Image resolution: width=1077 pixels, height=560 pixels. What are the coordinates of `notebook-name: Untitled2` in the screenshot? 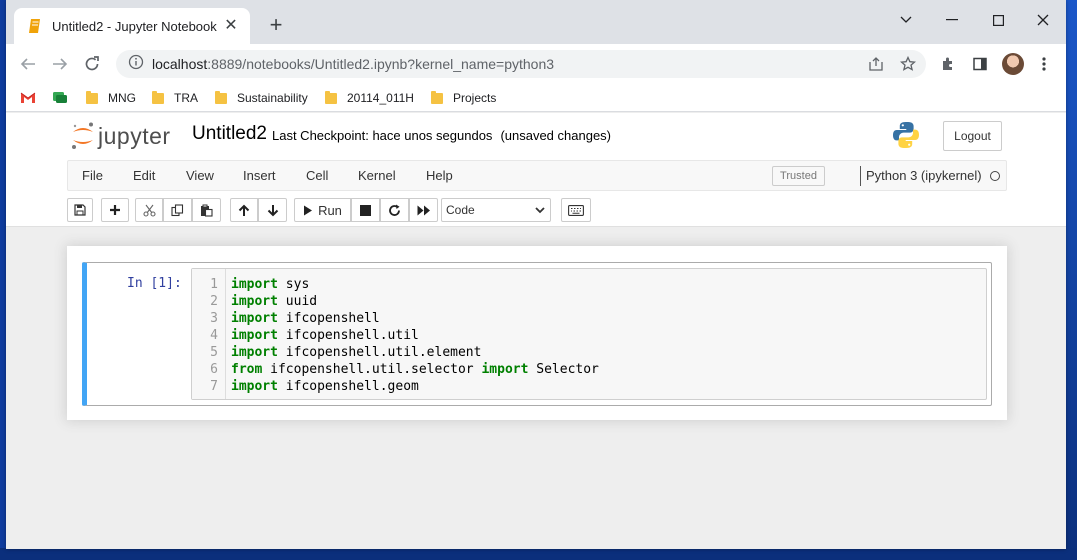 It's located at (229, 134).